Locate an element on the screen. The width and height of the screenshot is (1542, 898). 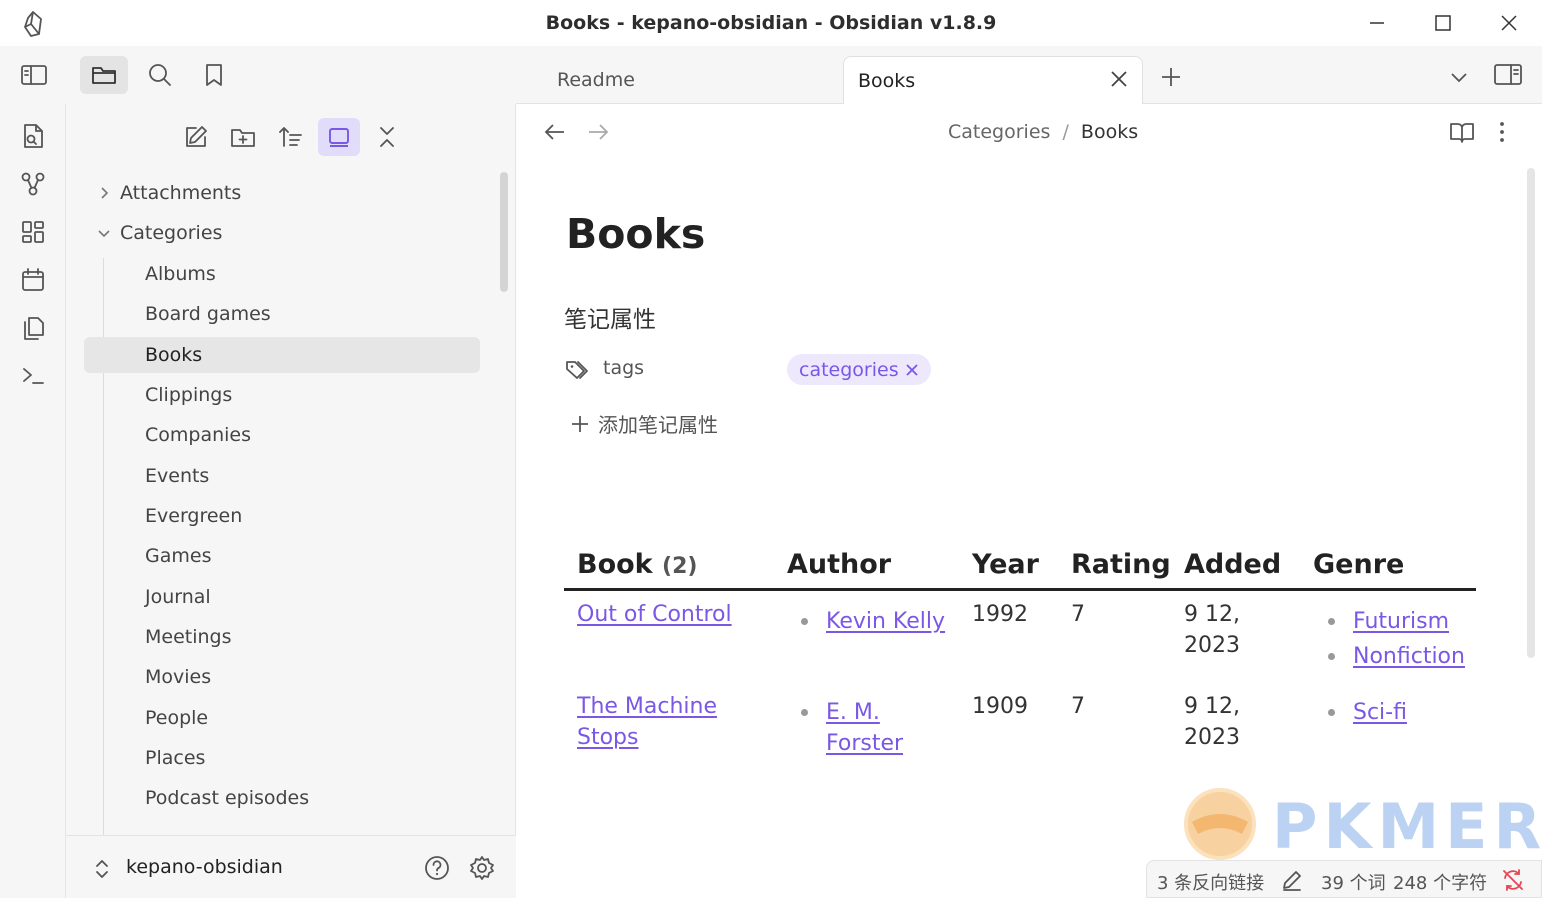
insert-template-button is located at coordinates (33, 328).